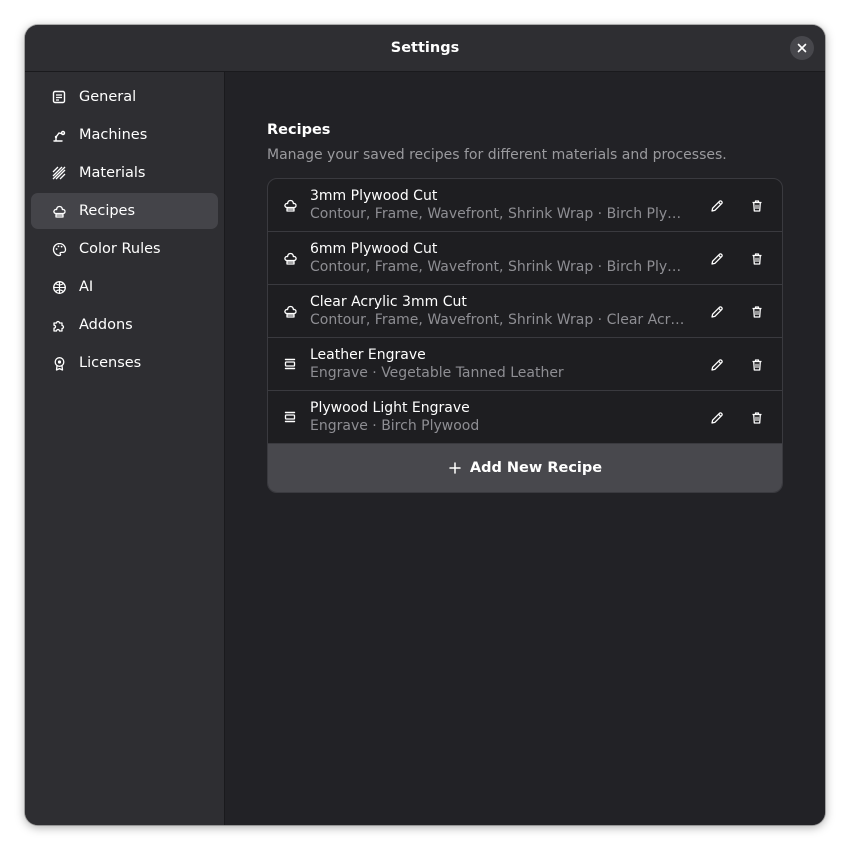  I want to click on window-title: Settings, so click(425, 48).